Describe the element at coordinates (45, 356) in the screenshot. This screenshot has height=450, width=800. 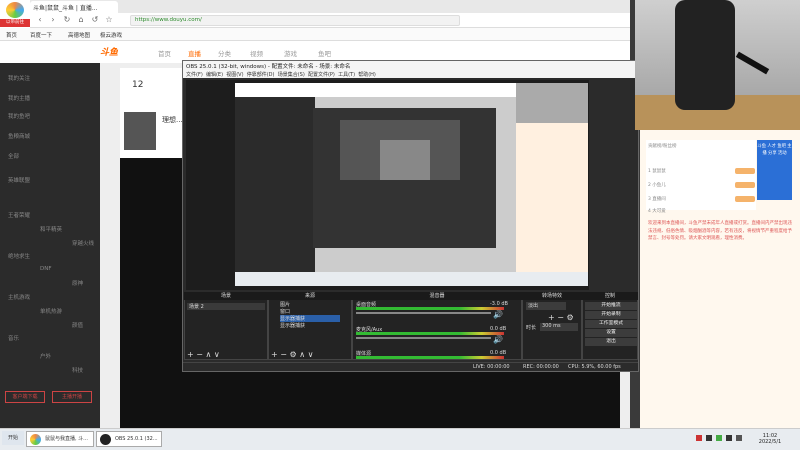
I see `sidebar-item: 户外` at that location.